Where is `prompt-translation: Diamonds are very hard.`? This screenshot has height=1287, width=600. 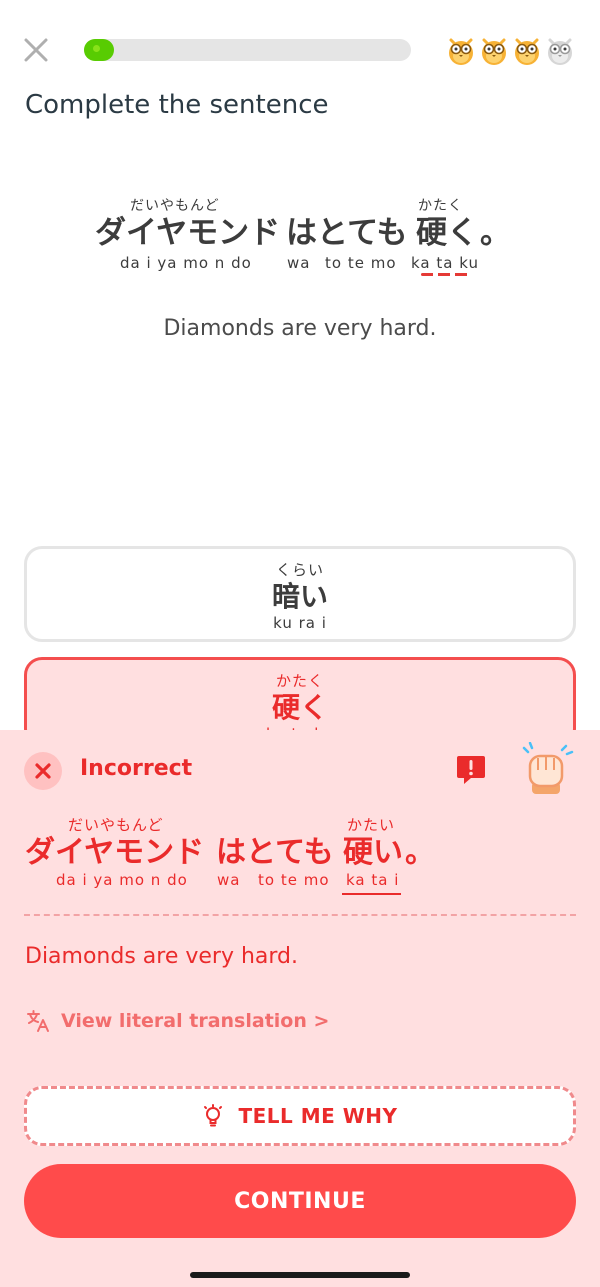 prompt-translation: Diamonds are very hard. is located at coordinates (300, 328).